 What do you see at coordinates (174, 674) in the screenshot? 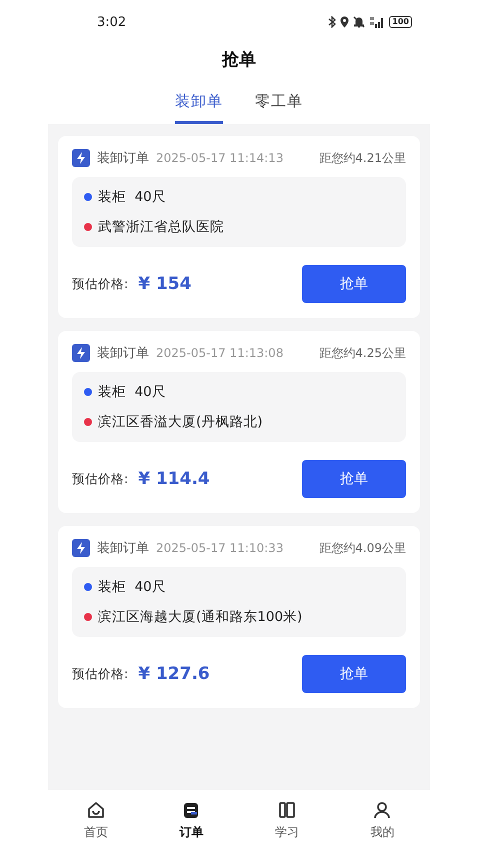
I see `price-value: ¥ 127.6` at bounding box center [174, 674].